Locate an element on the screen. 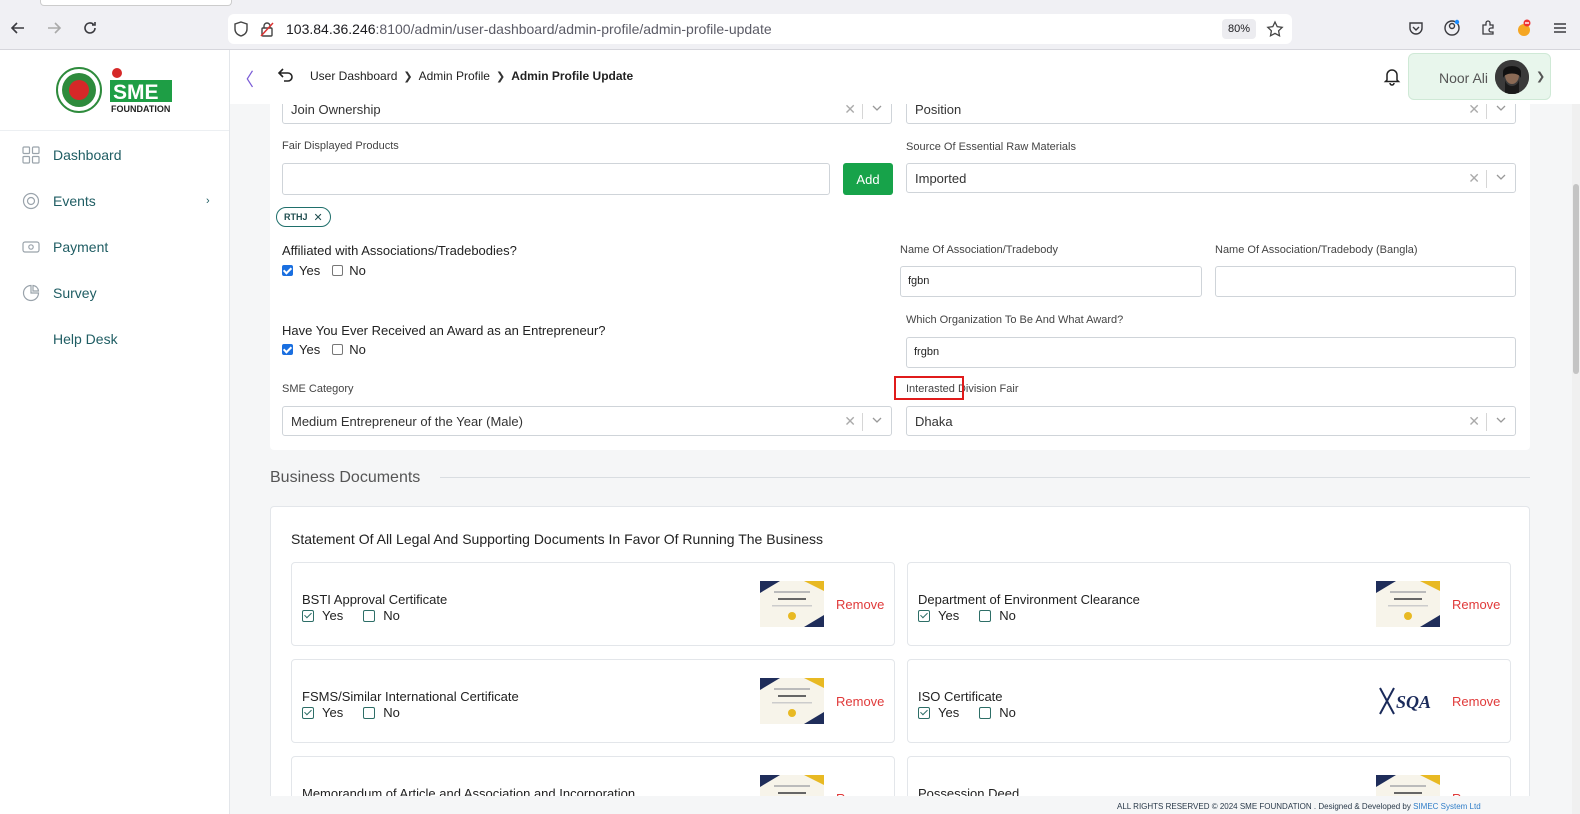 The width and height of the screenshot is (1580, 814). join-ownership-select: Join Ownership ✕ is located at coordinates (587, 114).